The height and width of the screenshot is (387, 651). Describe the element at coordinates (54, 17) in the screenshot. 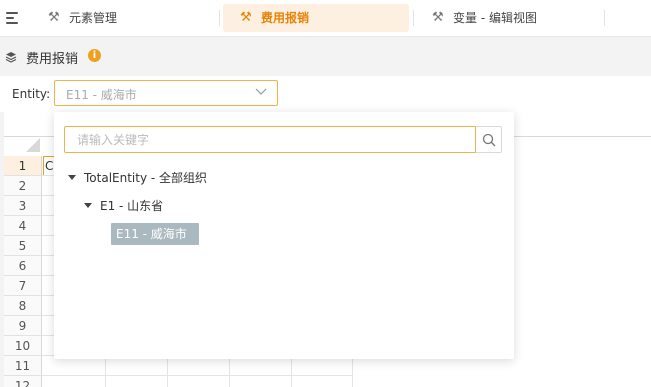

I see `element-management-icon: ⚒` at that location.